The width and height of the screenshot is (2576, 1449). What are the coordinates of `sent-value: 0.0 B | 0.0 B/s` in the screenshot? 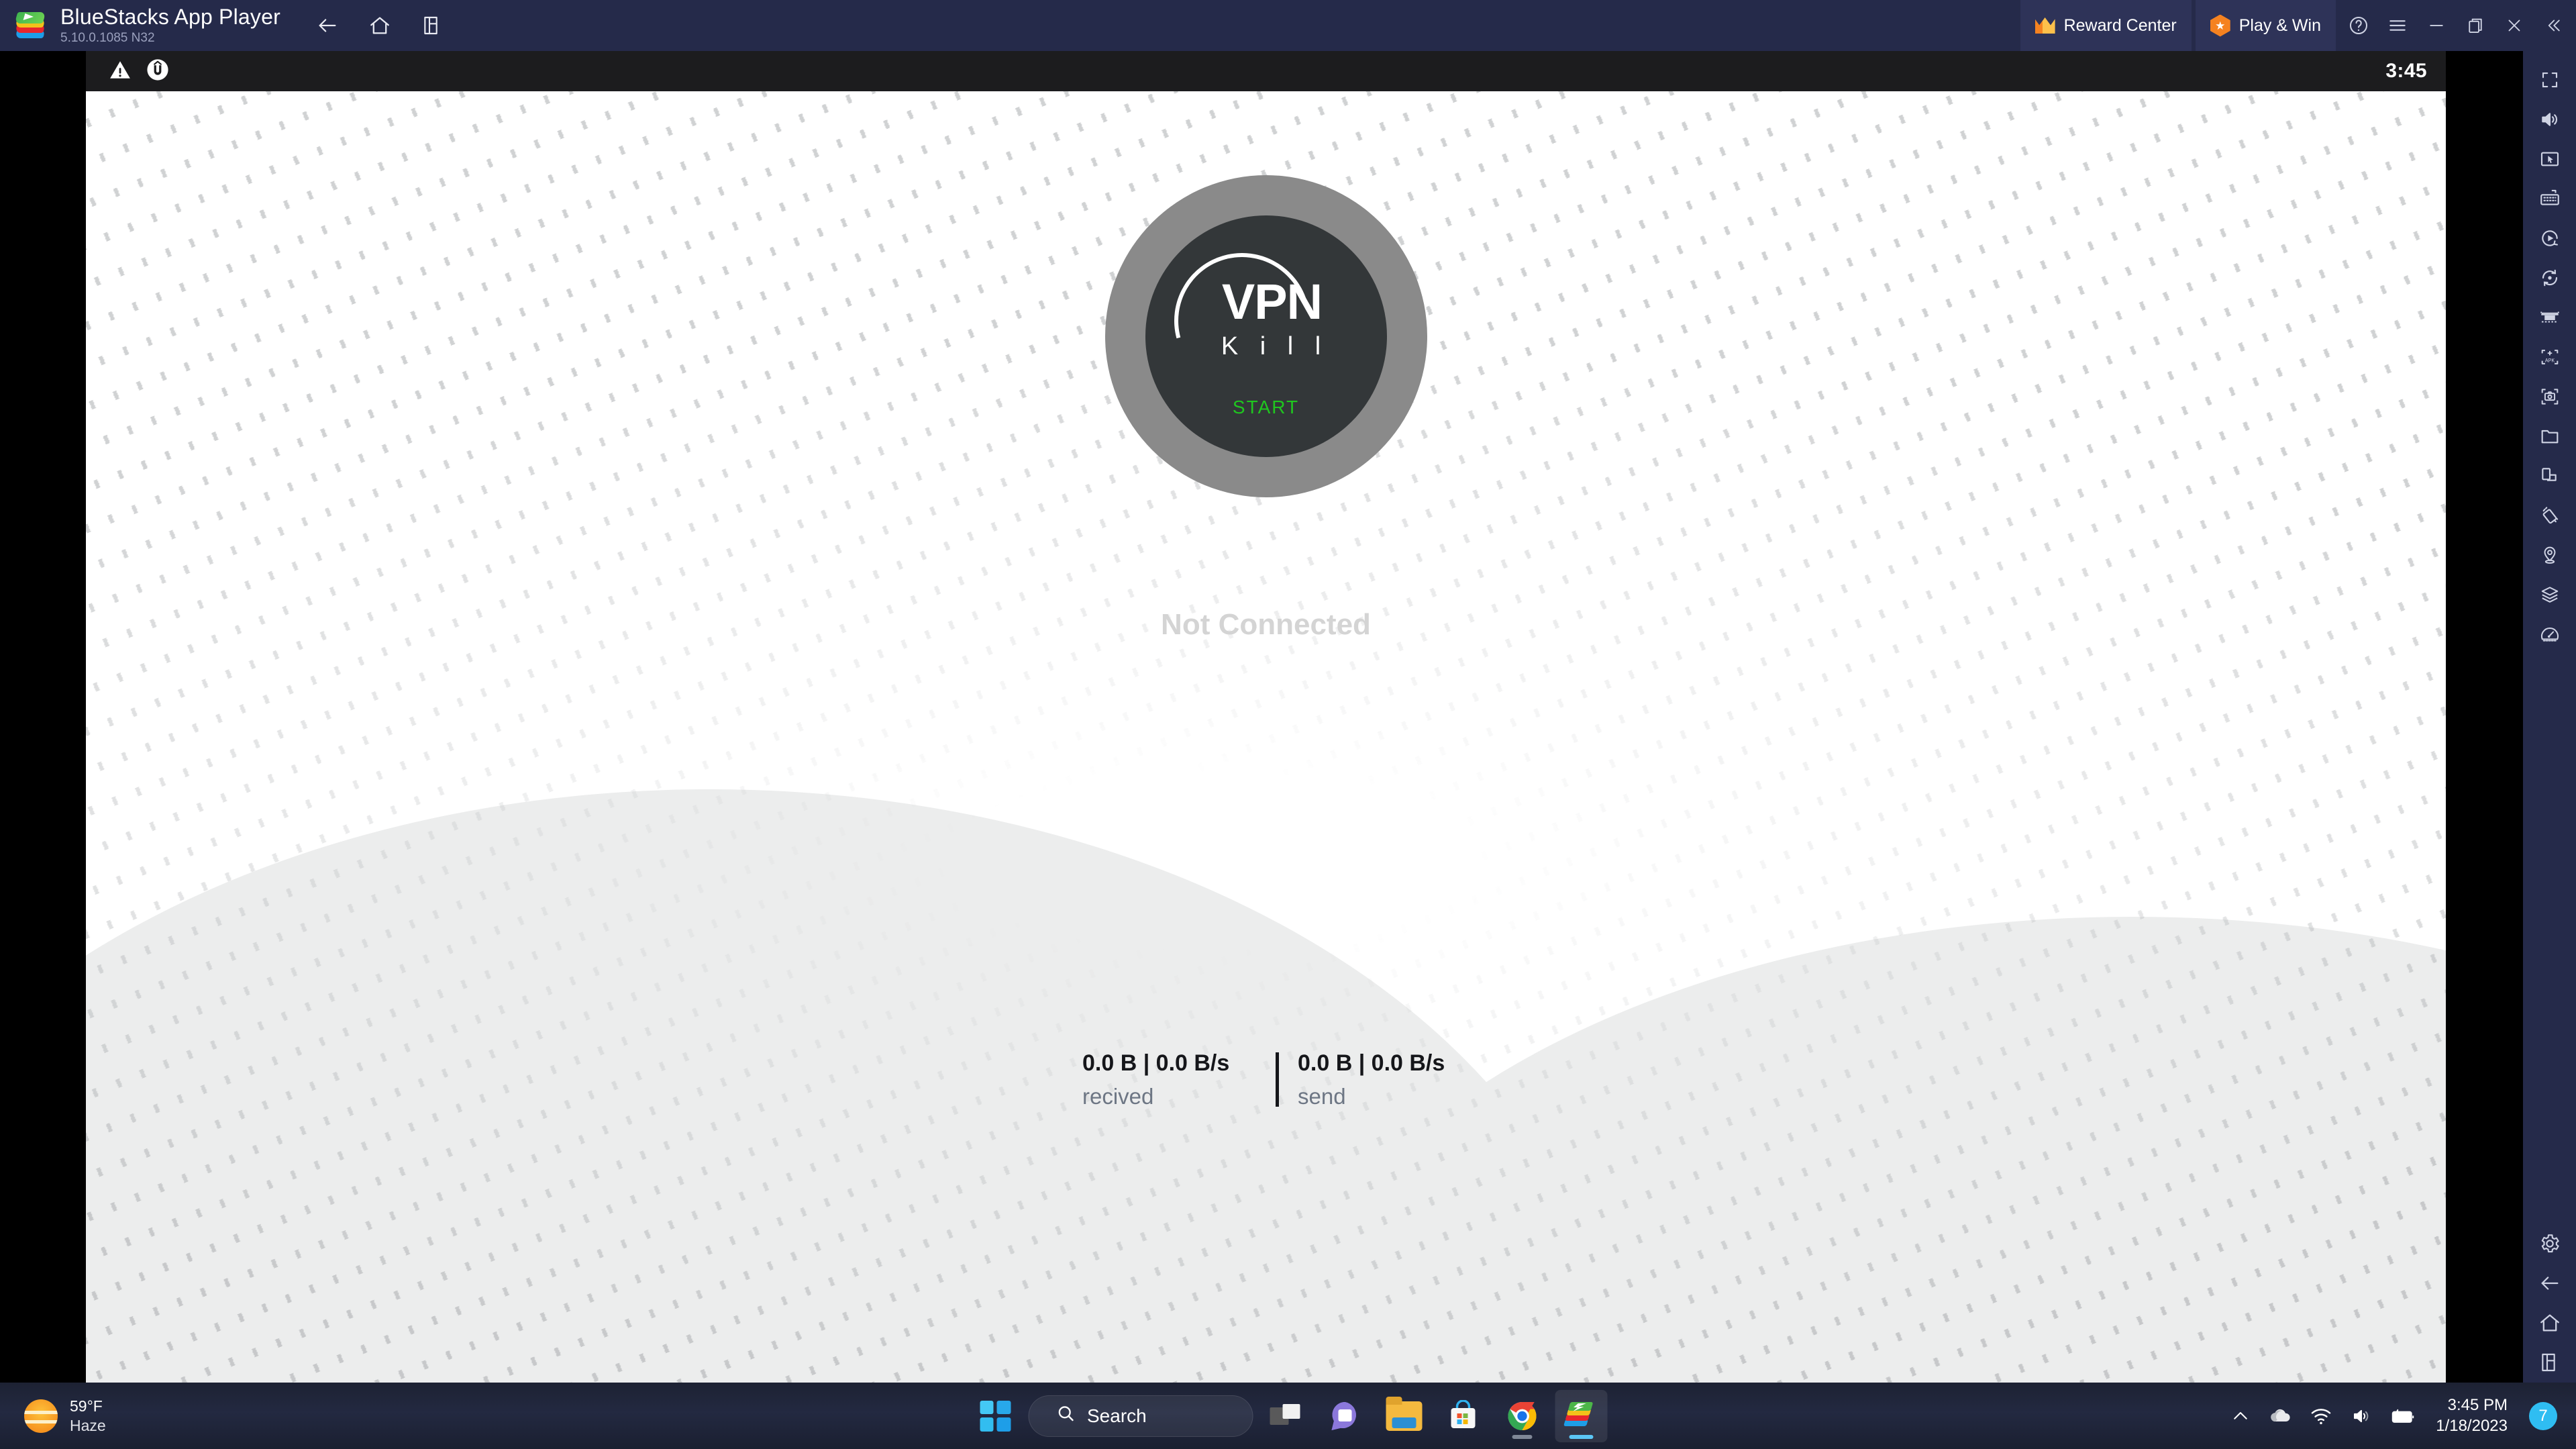 It's located at (1371, 1063).